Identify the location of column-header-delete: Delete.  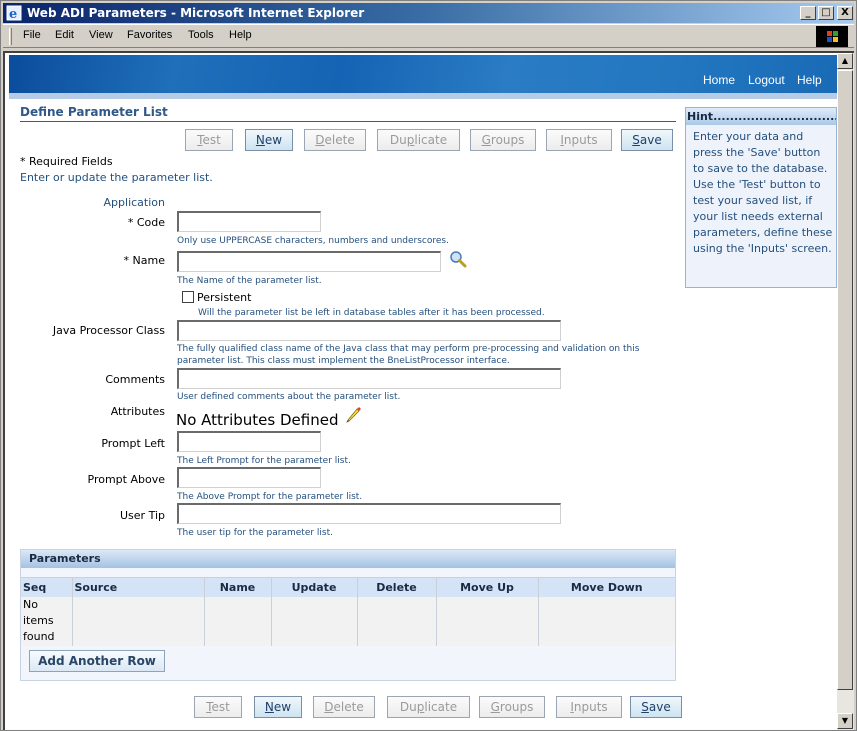
(397, 587).